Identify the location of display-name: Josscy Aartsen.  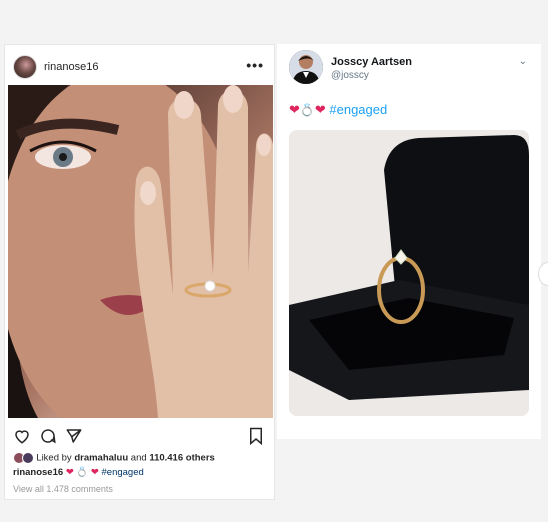
(371, 62).